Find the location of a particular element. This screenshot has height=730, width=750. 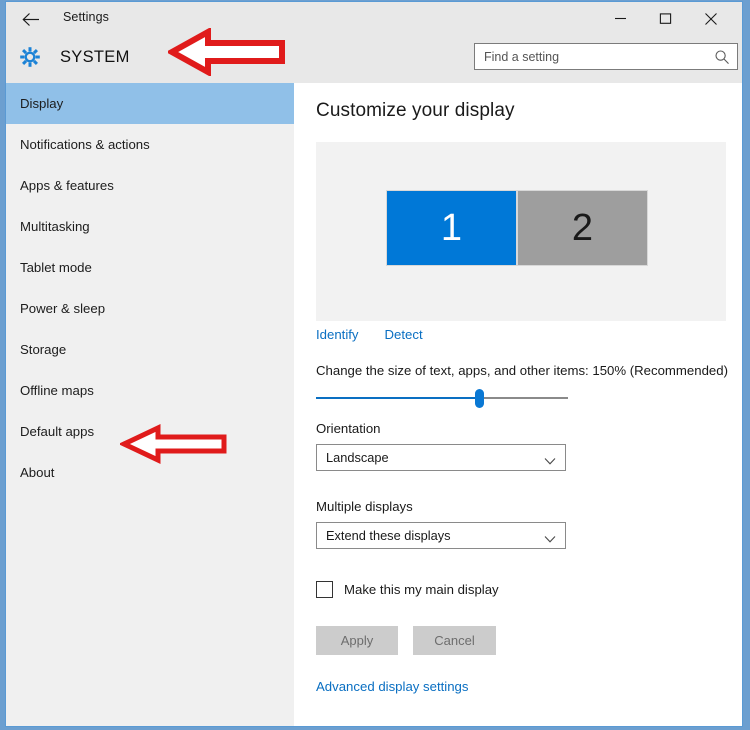

title-bar: Settings is located at coordinates (374, 18).